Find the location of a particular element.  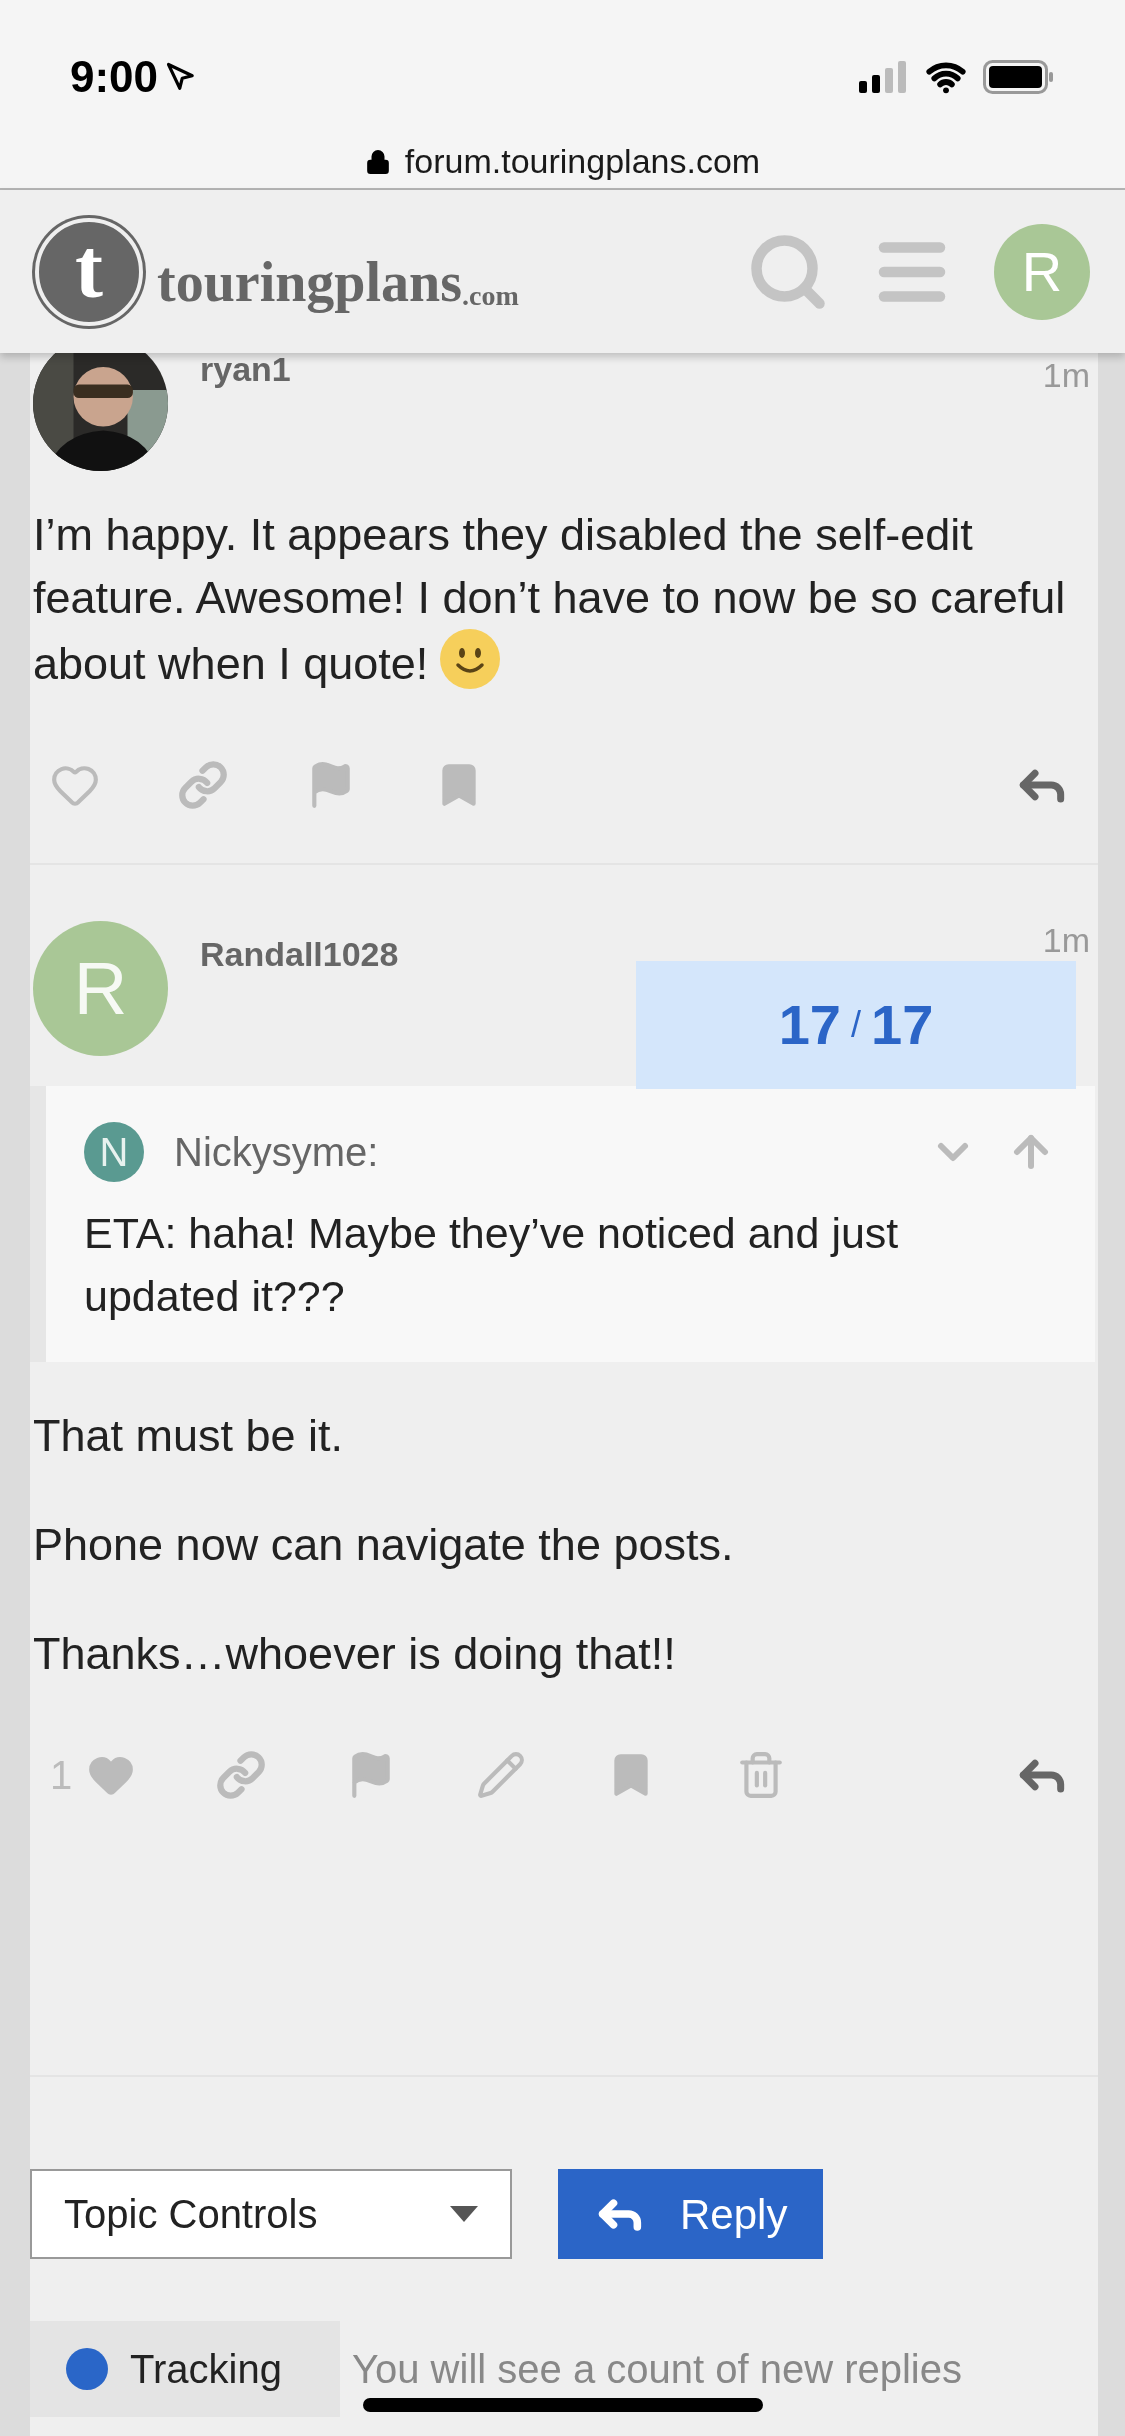

post-text: That must be it. is located at coordinates (189, 1436).